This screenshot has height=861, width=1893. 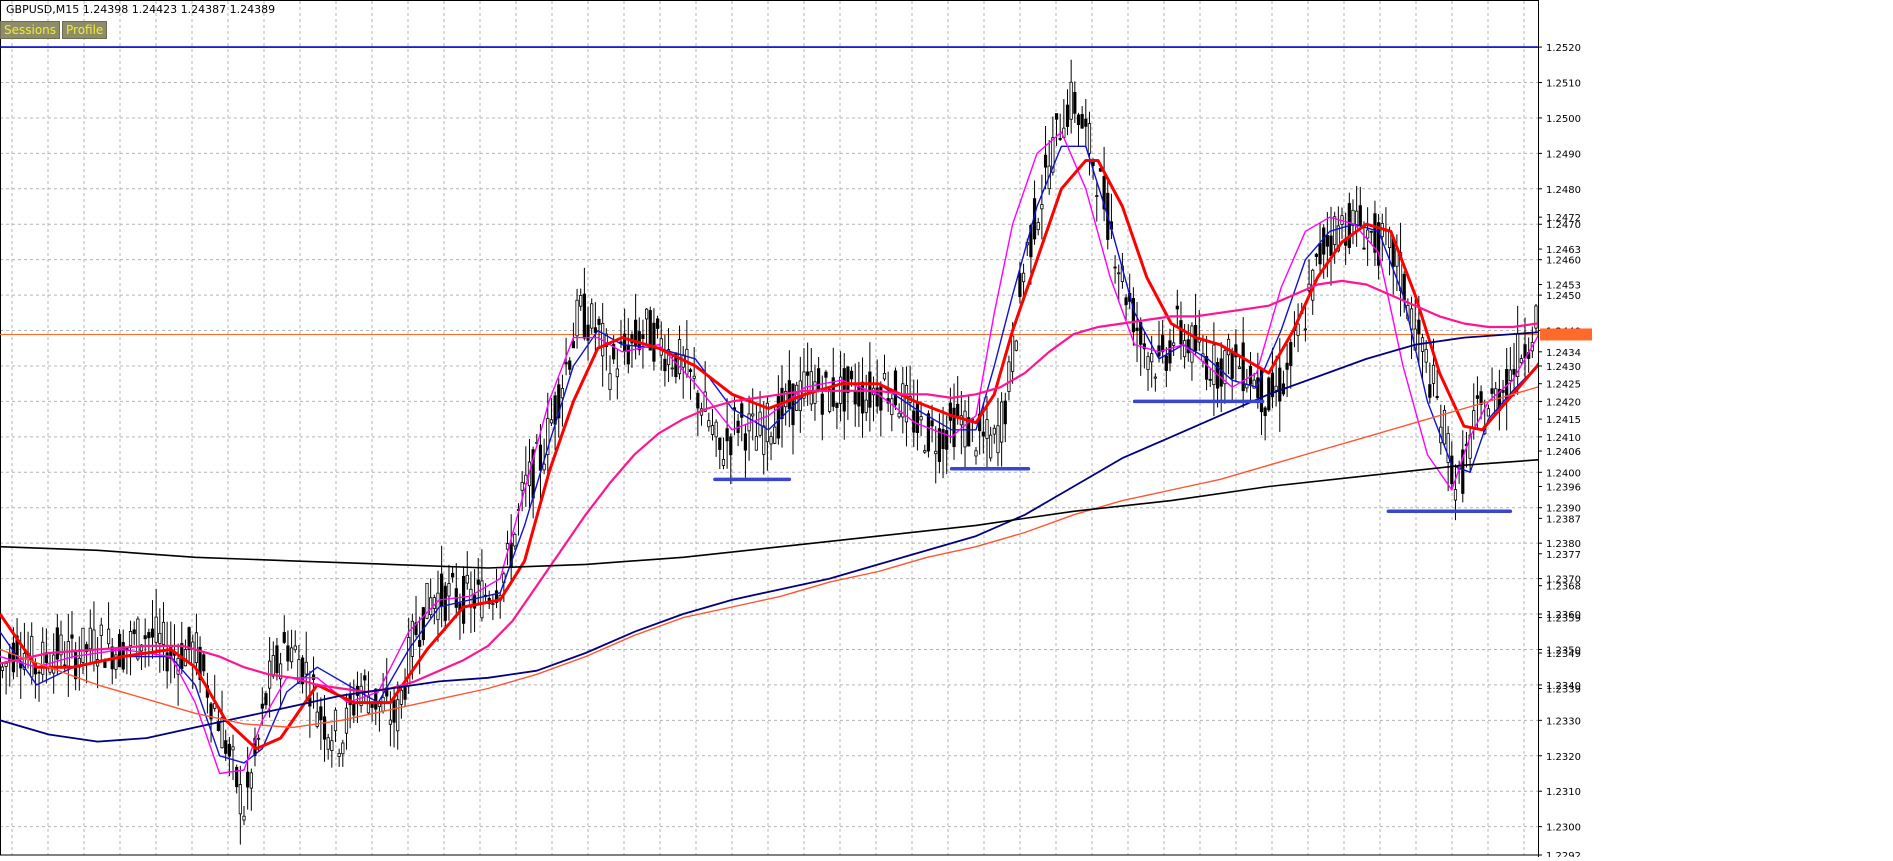 What do you see at coordinates (1563, 654) in the screenshot?
I see `price-label: 1.2349` at bounding box center [1563, 654].